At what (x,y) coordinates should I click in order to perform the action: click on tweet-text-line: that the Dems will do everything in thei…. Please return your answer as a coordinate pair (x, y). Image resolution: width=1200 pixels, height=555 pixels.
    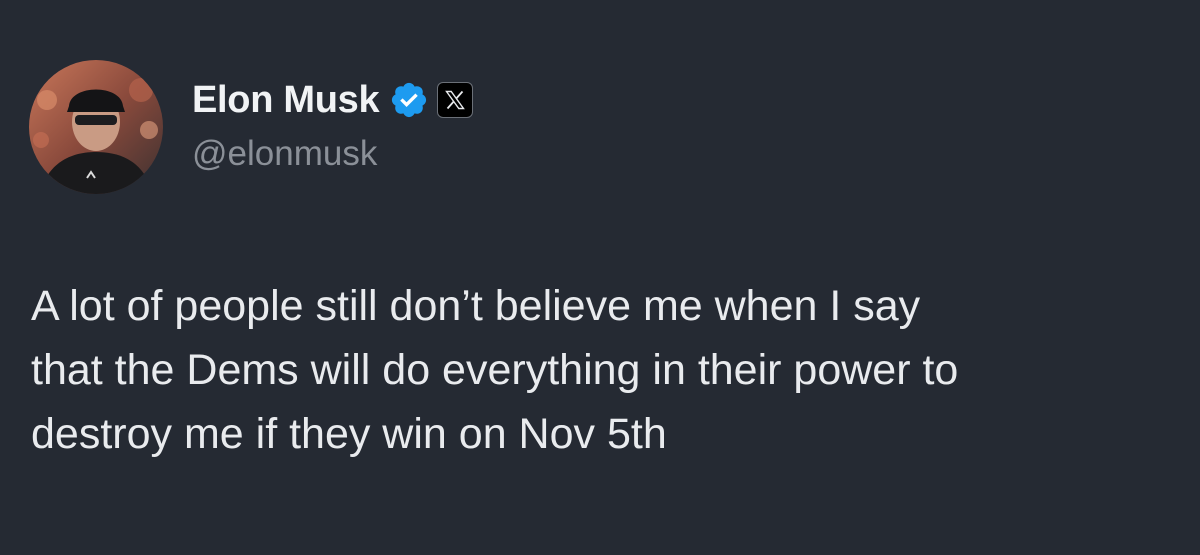
    Looking at the image, I should click on (495, 370).